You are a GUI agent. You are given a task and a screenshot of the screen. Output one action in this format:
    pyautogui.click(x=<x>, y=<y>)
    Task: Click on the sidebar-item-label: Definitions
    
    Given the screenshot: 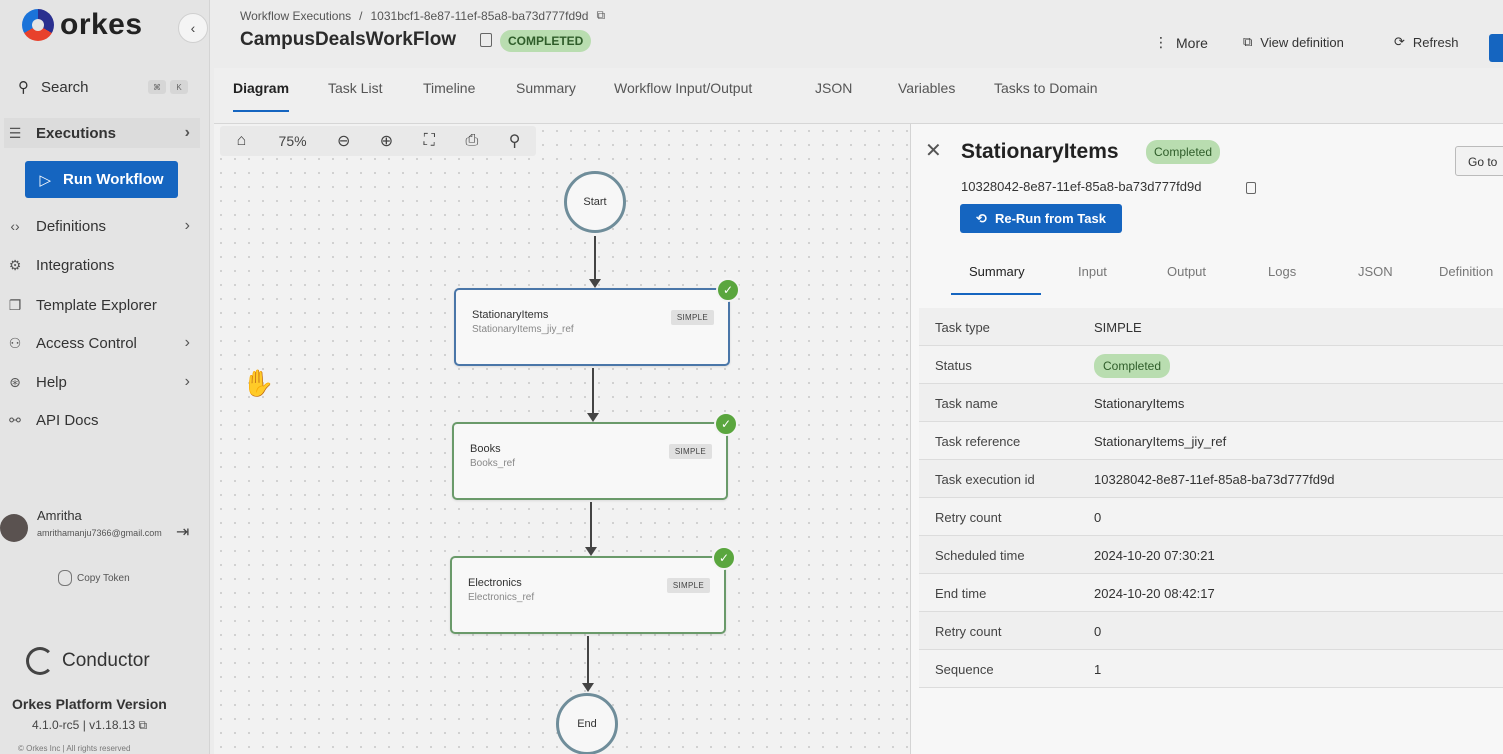 What is the action you would take?
    pyautogui.click(x=71, y=226)
    